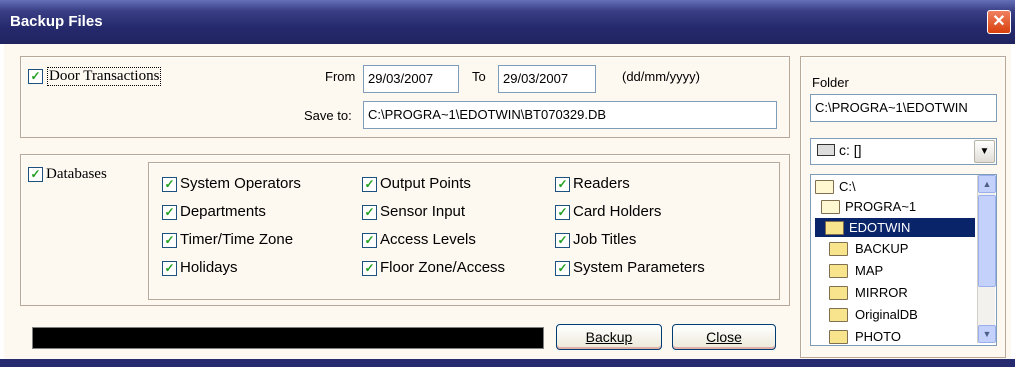 The height and width of the screenshot is (367, 1015). I want to click on save-to-field: C:\PROGRA~1\EDOTWIN\BT070329.DB, so click(570, 115).